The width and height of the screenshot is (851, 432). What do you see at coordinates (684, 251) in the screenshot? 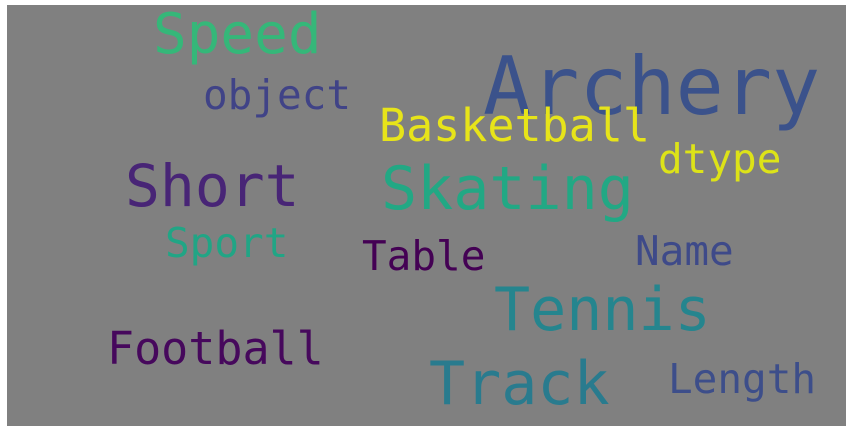
I see `word-name: Name` at bounding box center [684, 251].